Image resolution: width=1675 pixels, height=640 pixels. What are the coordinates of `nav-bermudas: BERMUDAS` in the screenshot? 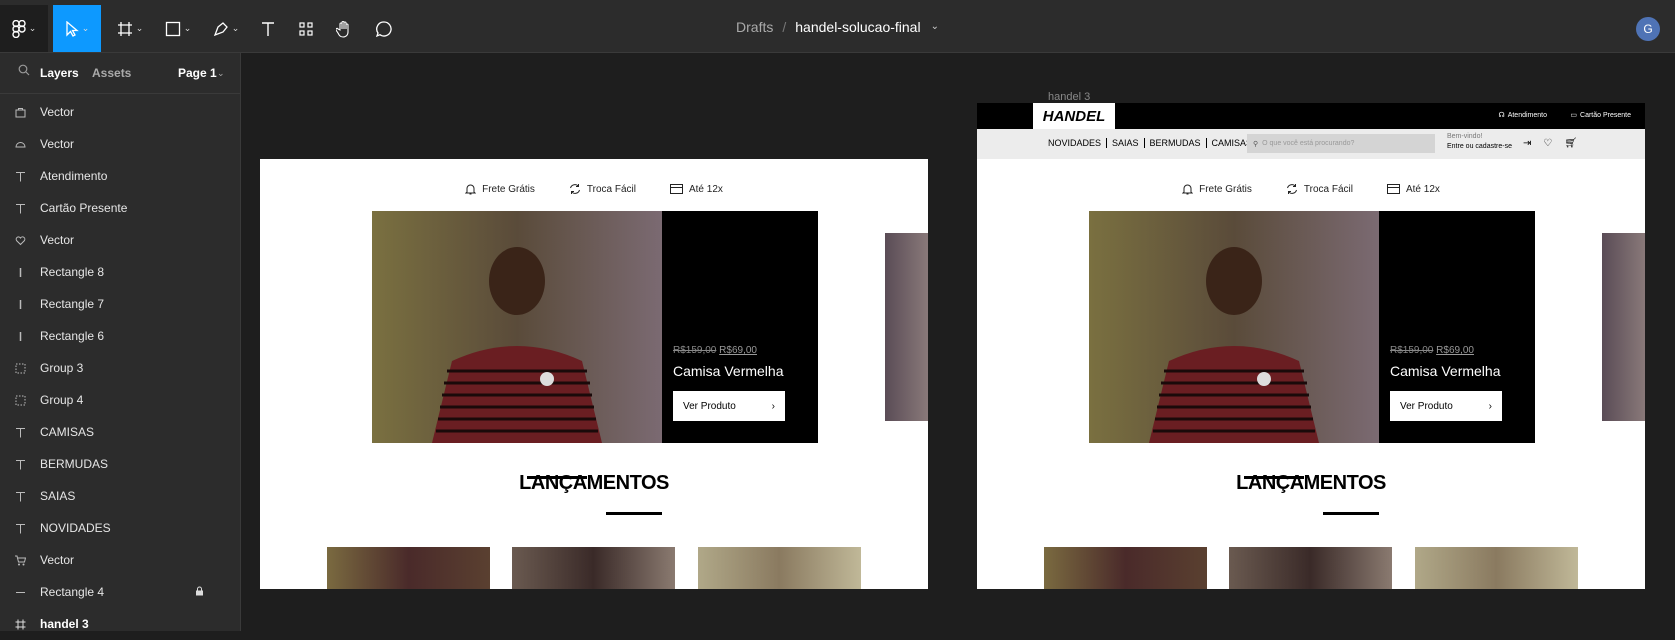 It's located at (1175, 143).